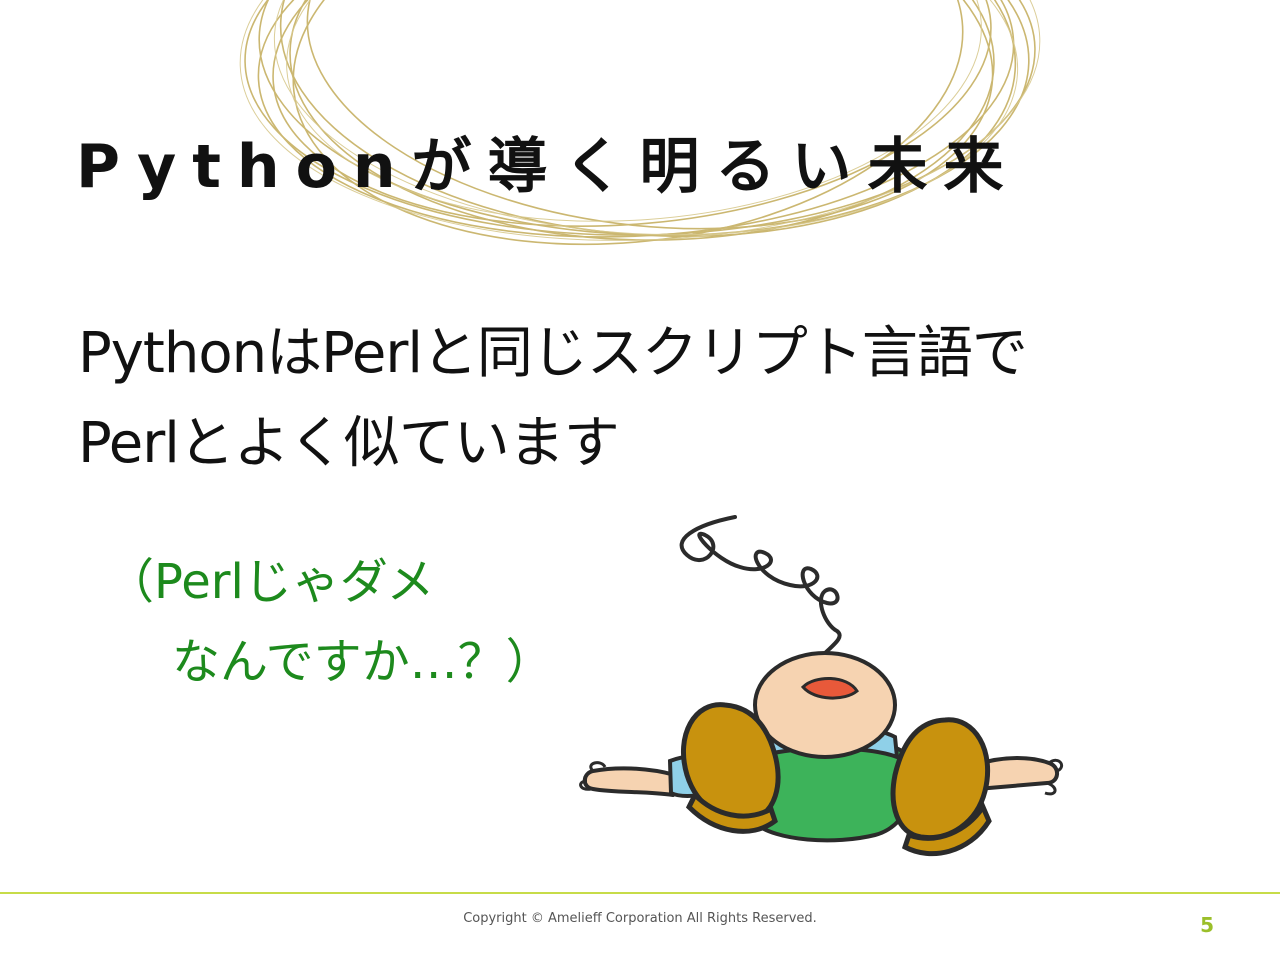 Image resolution: width=1280 pixels, height=960 pixels. Describe the element at coordinates (349, 443) in the screenshot. I see `body-line-2: Perlとよく似ています` at that location.